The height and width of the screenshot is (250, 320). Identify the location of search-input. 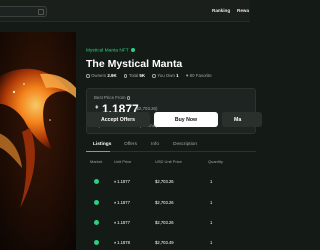
(23, 11).